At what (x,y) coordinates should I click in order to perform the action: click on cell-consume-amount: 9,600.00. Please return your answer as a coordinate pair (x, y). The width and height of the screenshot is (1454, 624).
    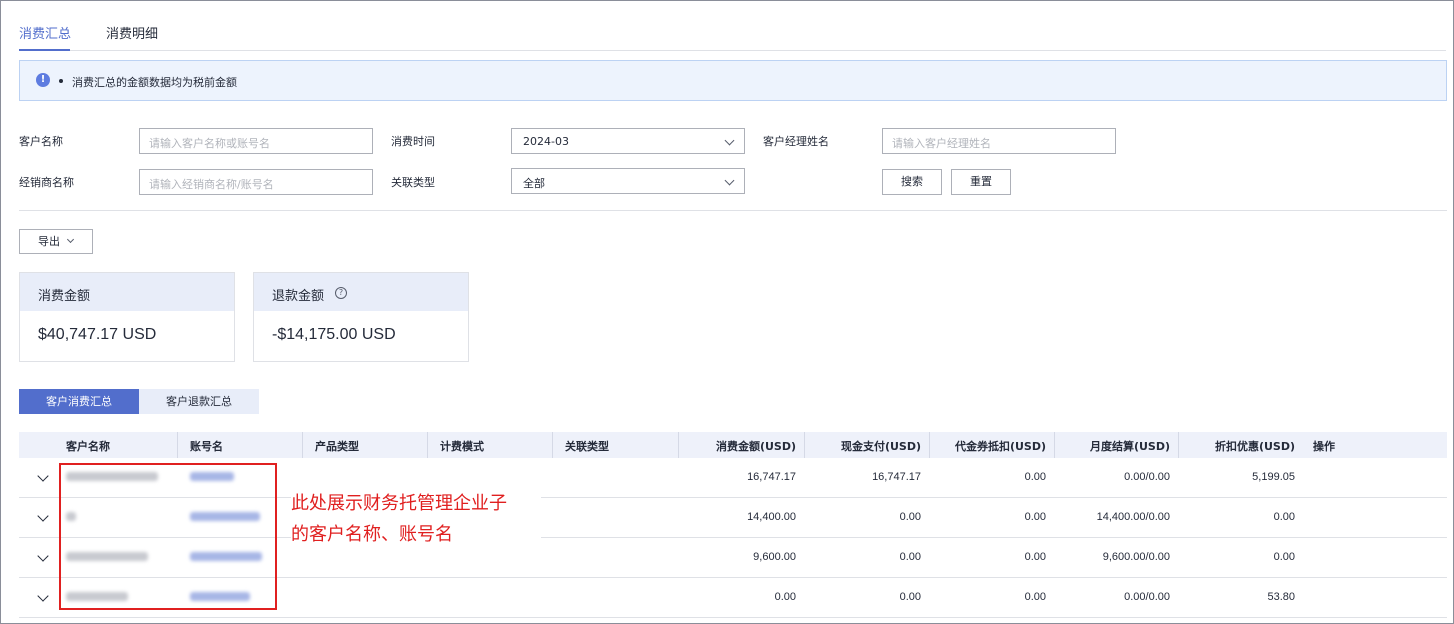
    Looking at the image, I should click on (774, 557).